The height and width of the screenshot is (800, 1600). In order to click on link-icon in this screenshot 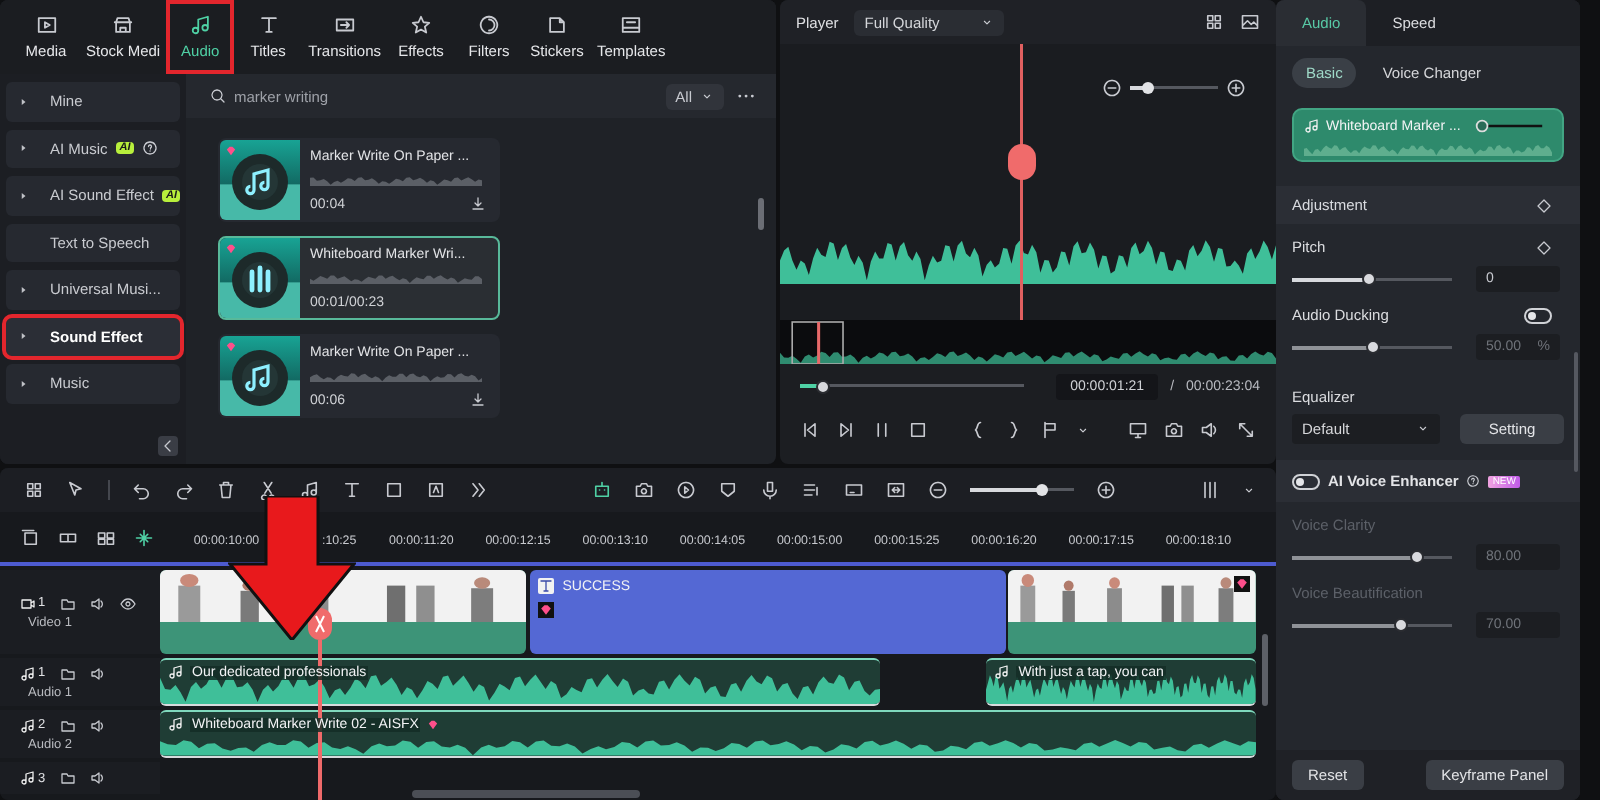, I will do `click(68, 537)`.